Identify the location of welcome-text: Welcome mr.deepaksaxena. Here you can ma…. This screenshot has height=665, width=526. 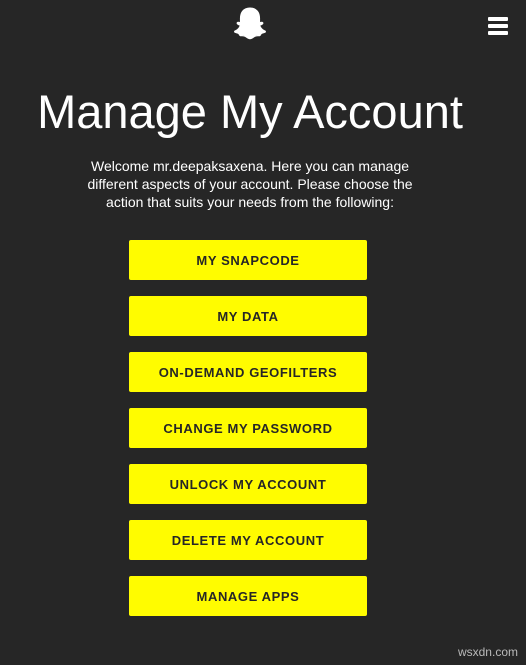
(250, 184).